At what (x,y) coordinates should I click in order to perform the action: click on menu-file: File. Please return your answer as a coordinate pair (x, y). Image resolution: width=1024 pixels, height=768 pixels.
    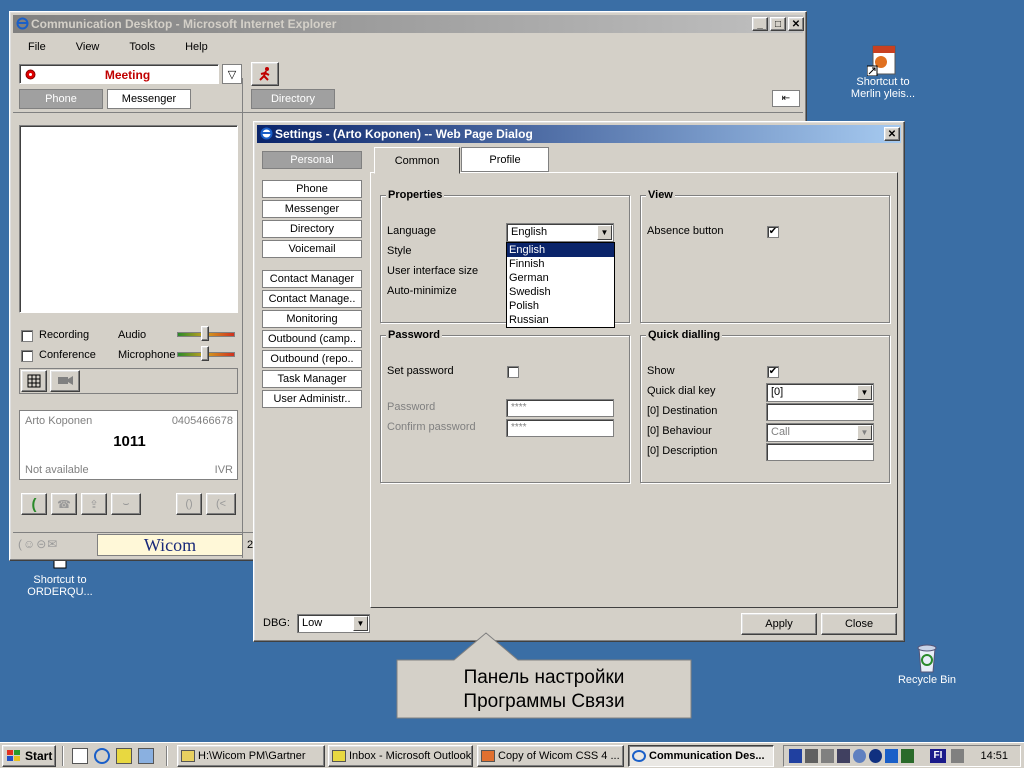
    Looking at the image, I should click on (37, 48).